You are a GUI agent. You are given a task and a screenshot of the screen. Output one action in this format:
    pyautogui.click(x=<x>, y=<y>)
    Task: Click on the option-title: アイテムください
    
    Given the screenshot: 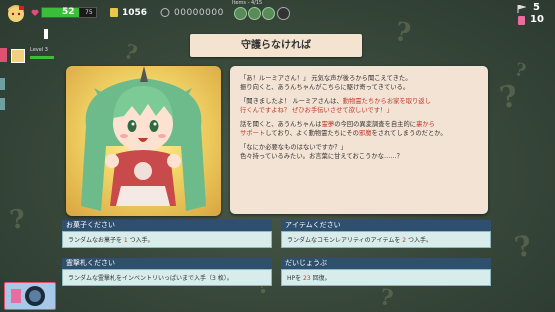 What is the action you would take?
    pyautogui.click(x=386, y=225)
    